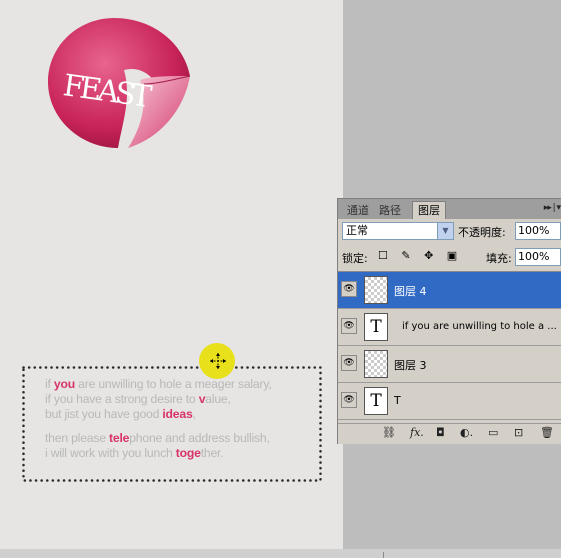 The width and height of the screenshot is (561, 558). What do you see at coordinates (383, 555) in the screenshot?
I see `status-divider` at bounding box center [383, 555].